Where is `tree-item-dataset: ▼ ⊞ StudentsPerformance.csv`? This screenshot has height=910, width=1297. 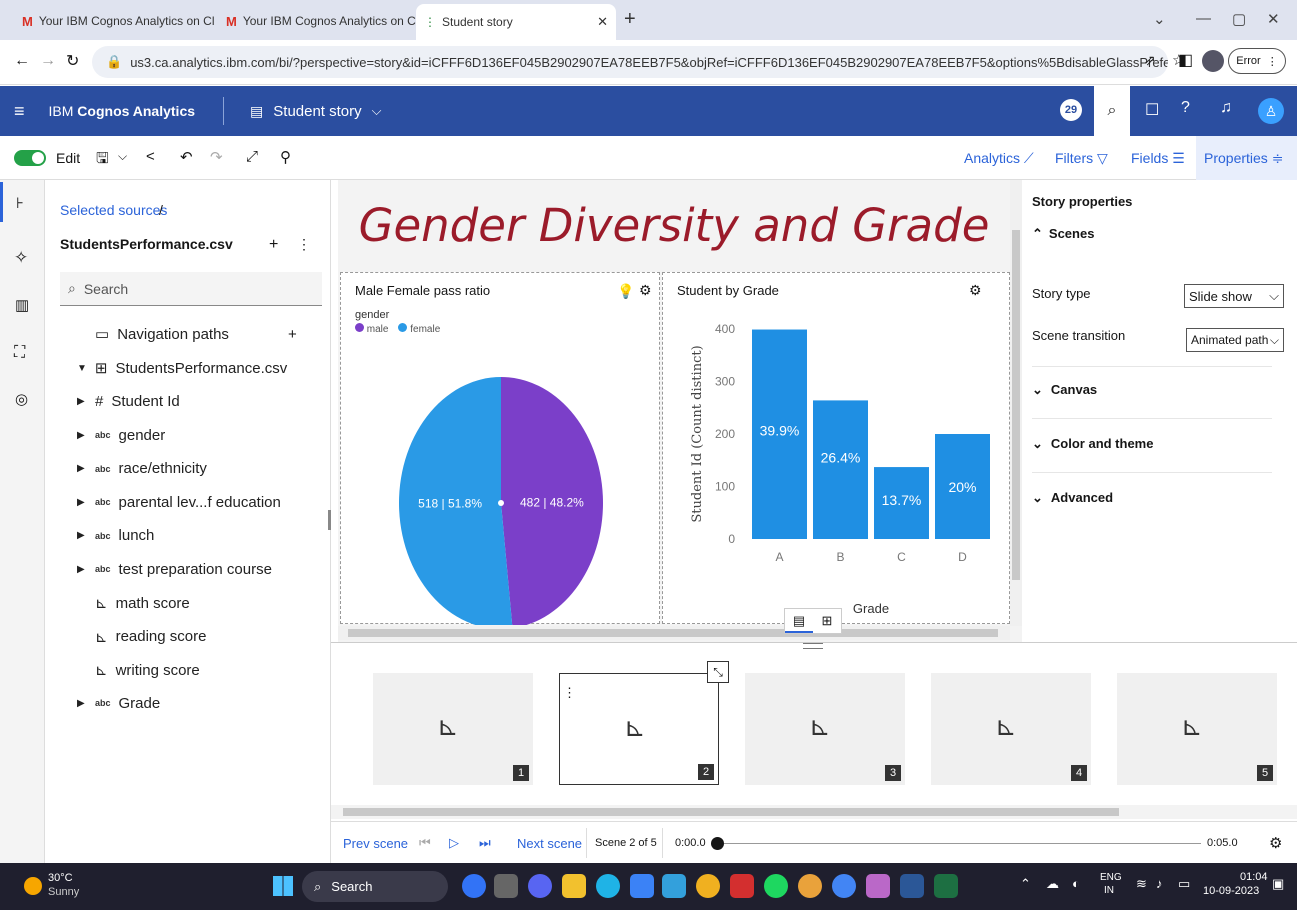
tree-item-dataset: ▼ ⊞ StudentsPerformance.csv is located at coordinates (182, 368).